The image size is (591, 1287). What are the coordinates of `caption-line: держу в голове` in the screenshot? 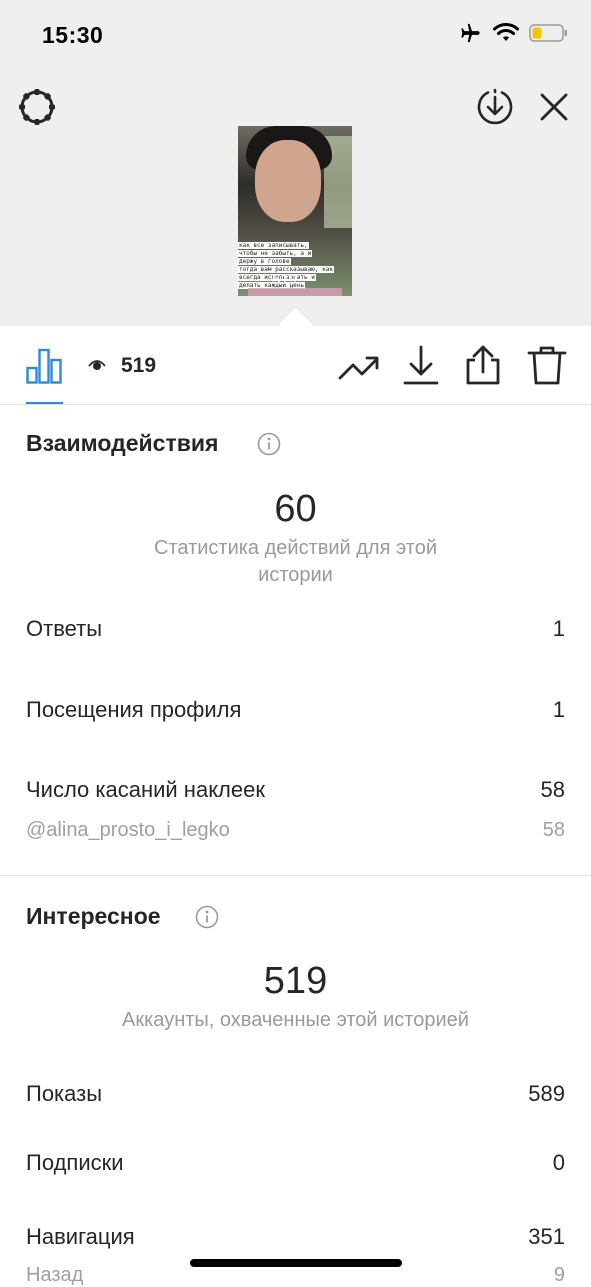 It's located at (264, 261).